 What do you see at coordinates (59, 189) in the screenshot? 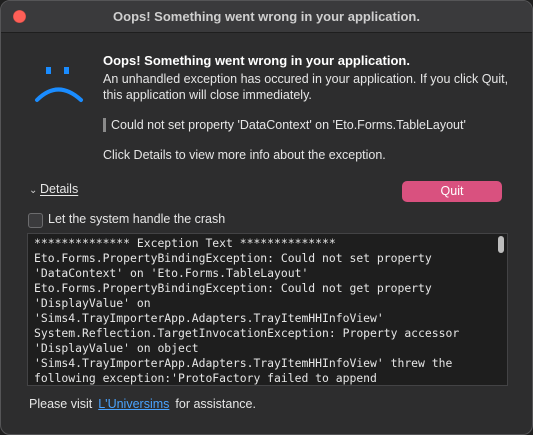
I see `details-label: Details` at bounding box center [59, 189].